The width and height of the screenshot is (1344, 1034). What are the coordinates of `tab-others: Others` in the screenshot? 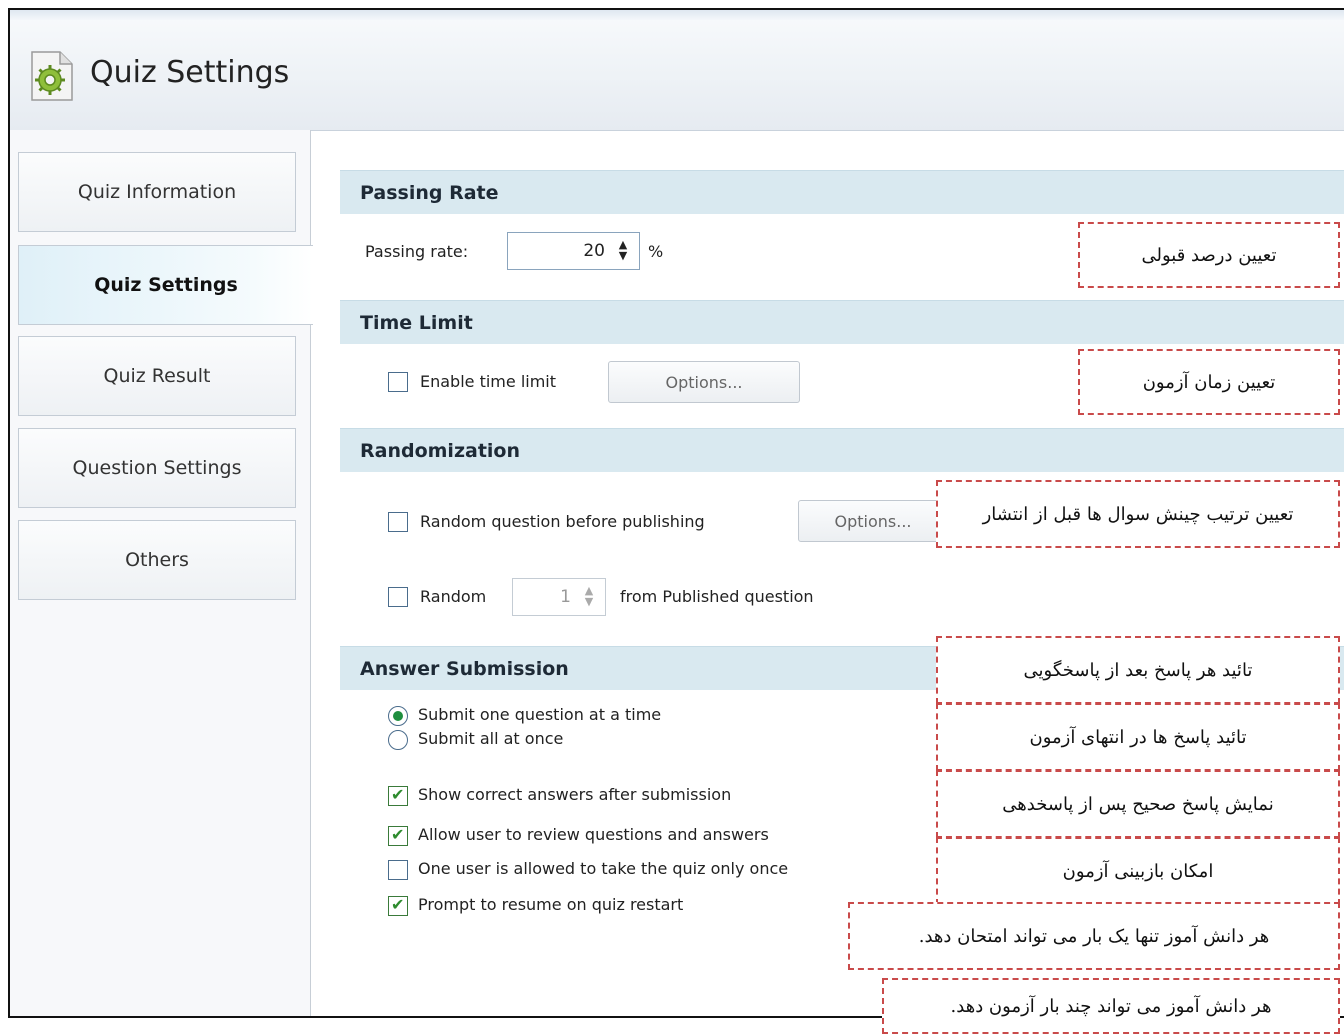 It's located at (157, 560).